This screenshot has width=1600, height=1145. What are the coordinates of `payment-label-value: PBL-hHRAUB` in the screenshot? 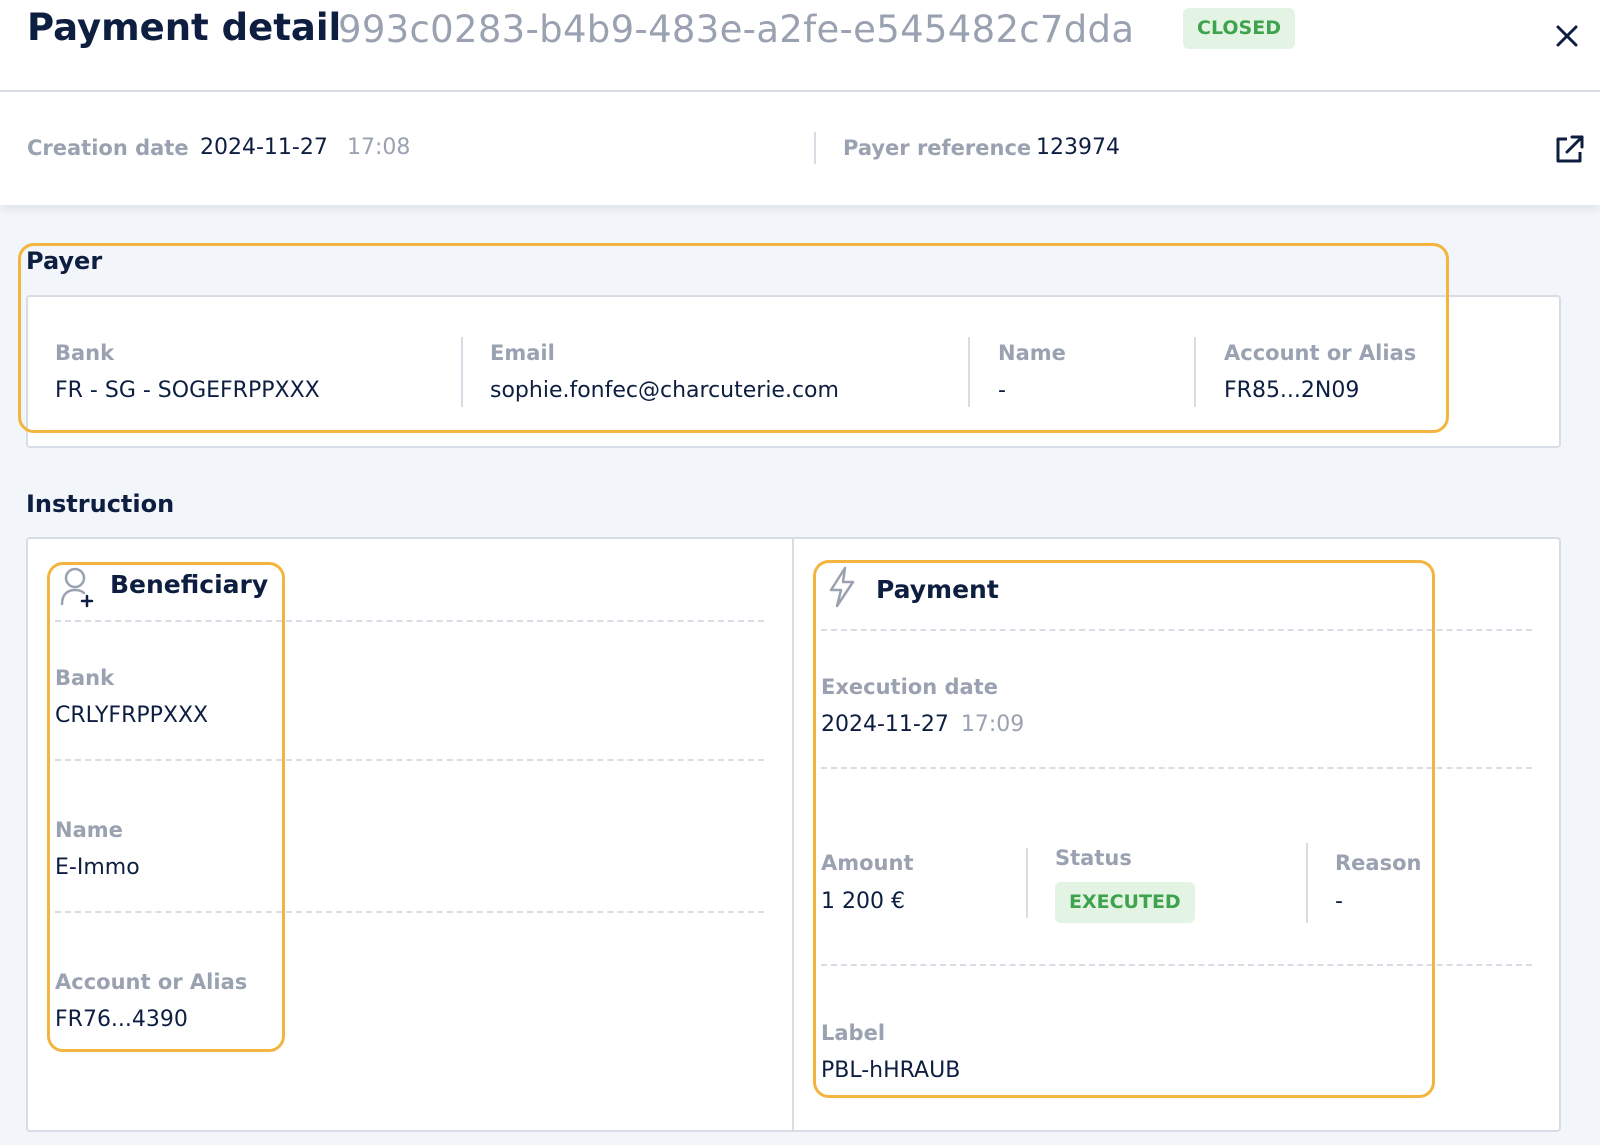 It's located at (891, 1070).